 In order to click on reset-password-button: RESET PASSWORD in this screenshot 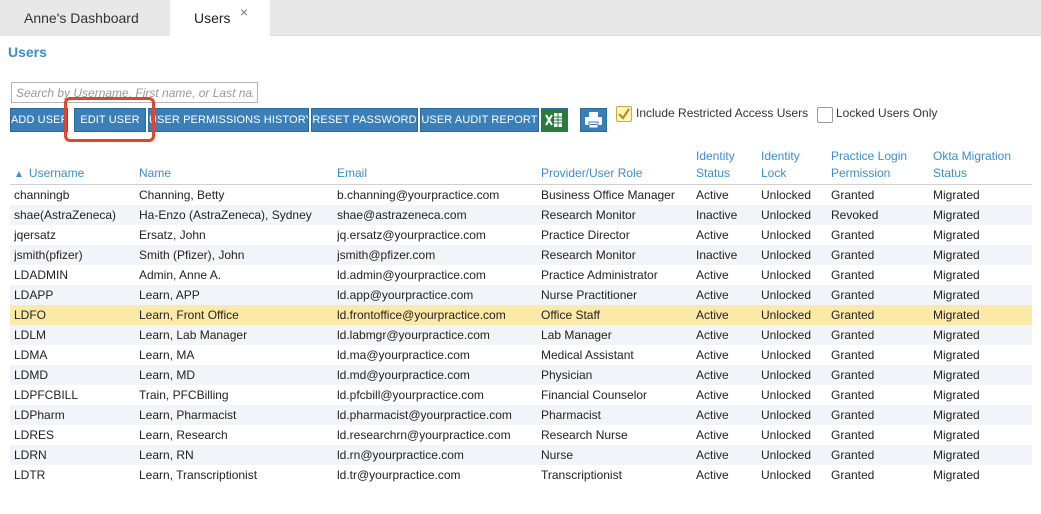, I will do `click(364, 120)`.